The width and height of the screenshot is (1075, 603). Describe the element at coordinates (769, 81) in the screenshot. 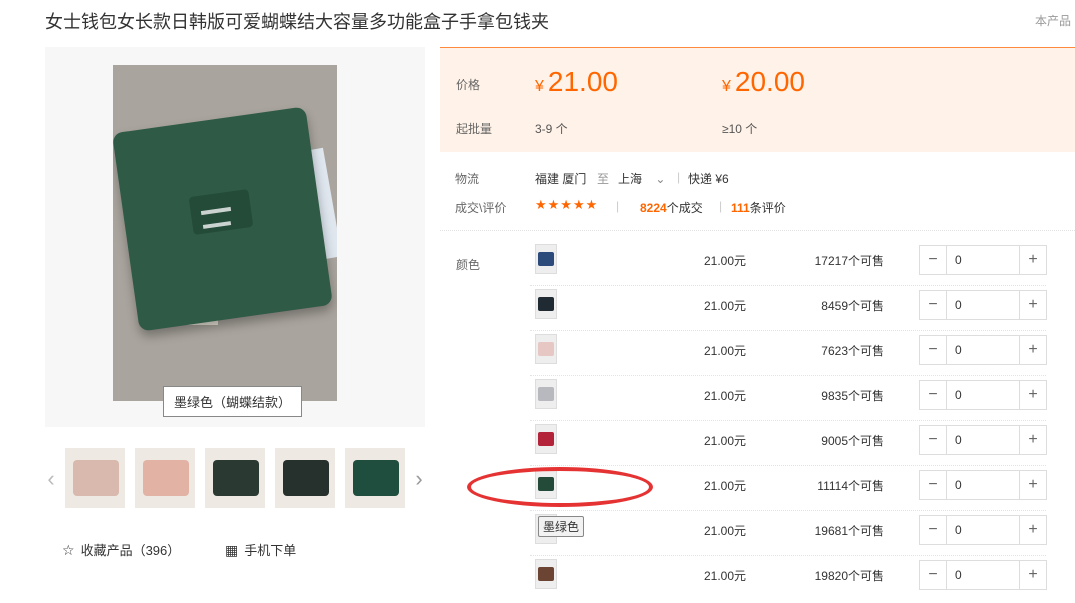

I see `price-value: 20.00` at that location.